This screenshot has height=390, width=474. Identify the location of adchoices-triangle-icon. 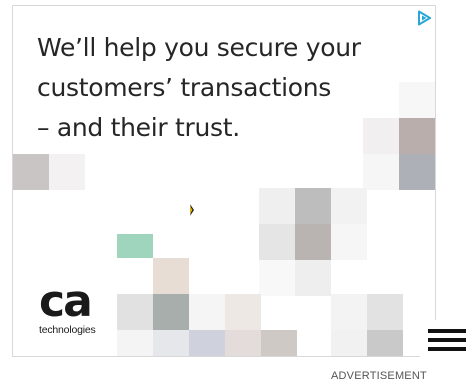
(424, 18).